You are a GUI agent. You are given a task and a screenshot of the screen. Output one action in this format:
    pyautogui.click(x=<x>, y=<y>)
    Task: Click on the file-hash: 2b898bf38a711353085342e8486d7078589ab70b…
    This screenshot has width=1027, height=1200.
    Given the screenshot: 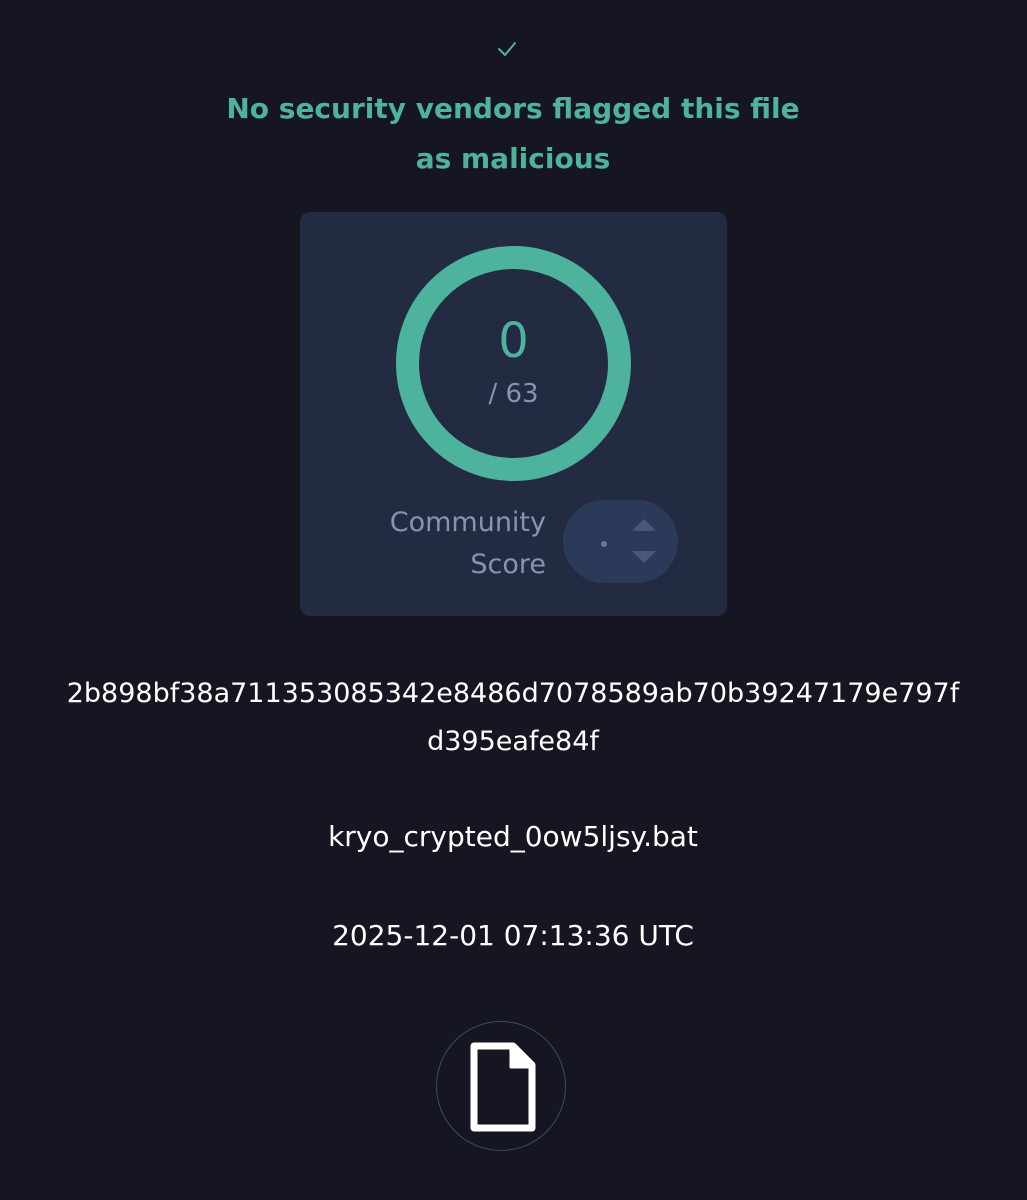 What is the action you would take?
    pyautogui.click(x=513, y=717)
    